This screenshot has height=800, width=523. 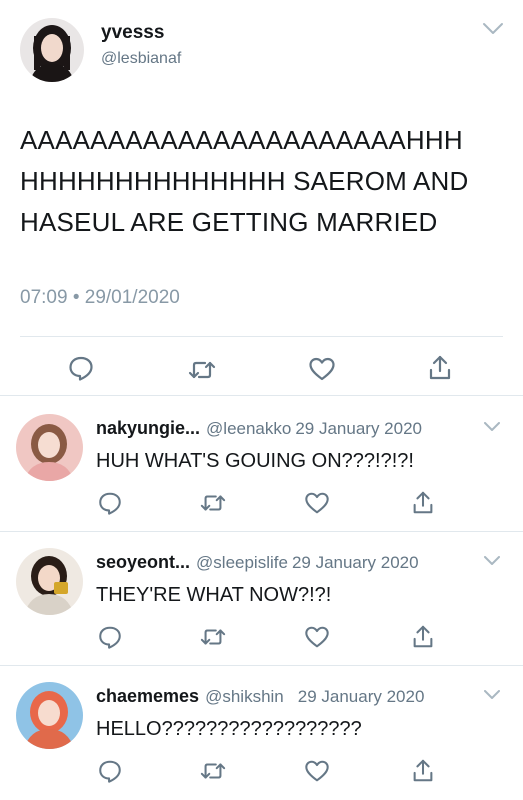 What do you see at coordinates (147, 696) in the screenshot?
I see `reply-display-name: chaememes` at bounding box center [147, 696].